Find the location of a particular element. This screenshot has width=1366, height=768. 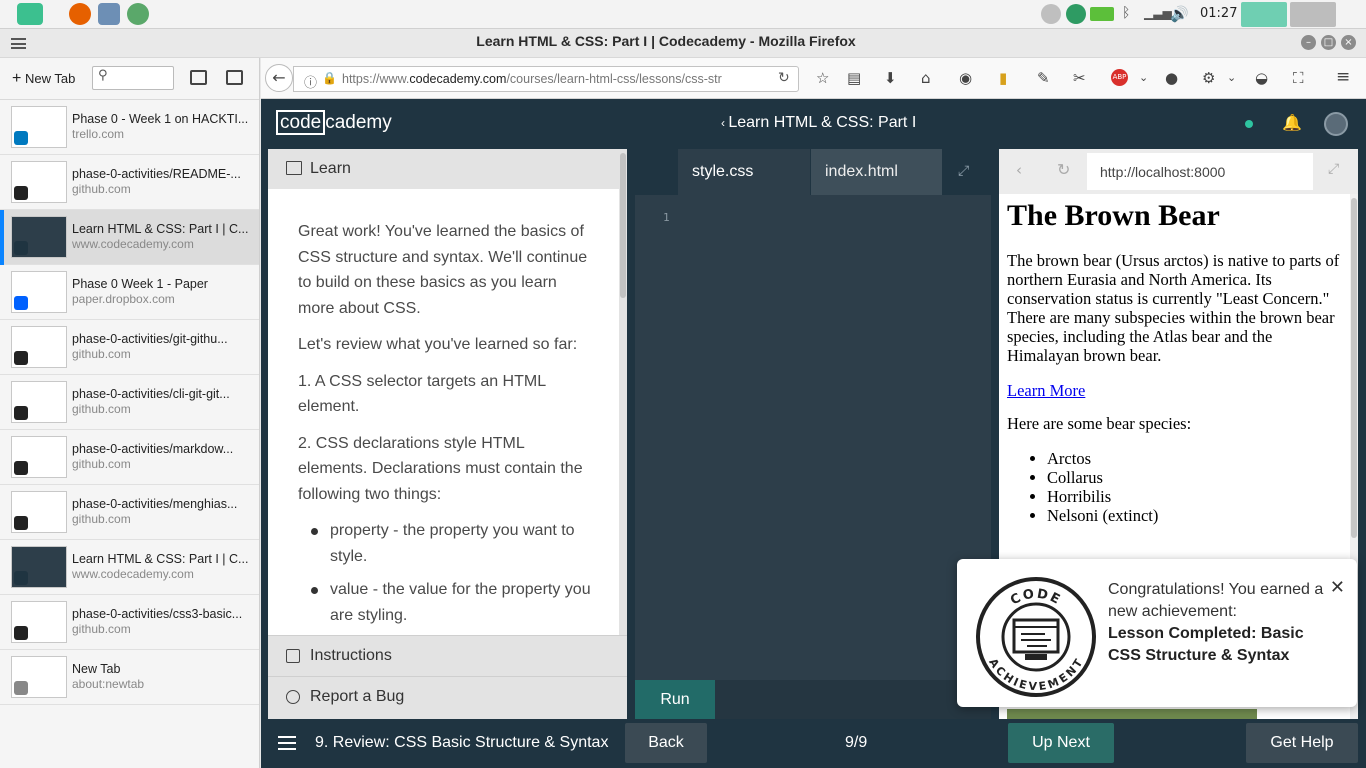

tab-title: New Tab is located at coordinates (96, 669).